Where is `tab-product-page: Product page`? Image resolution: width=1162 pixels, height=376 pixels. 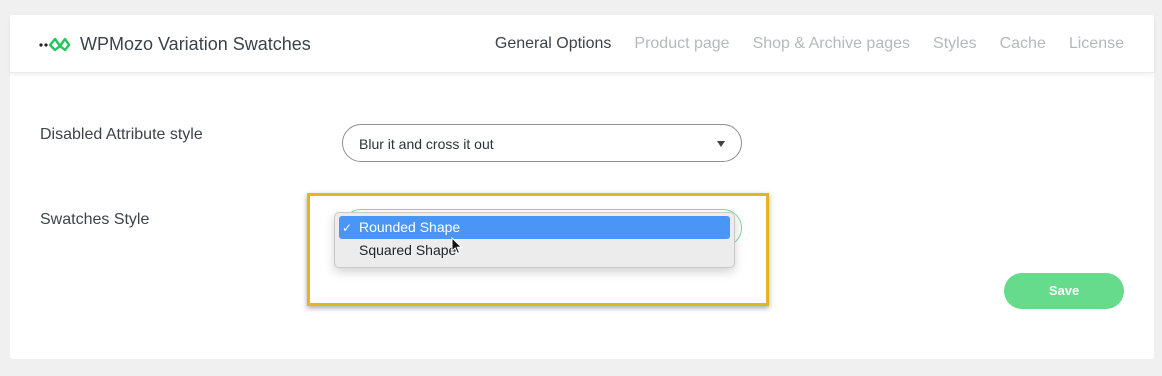
tab-product-page: Product page is located at coordinates (681, 44).